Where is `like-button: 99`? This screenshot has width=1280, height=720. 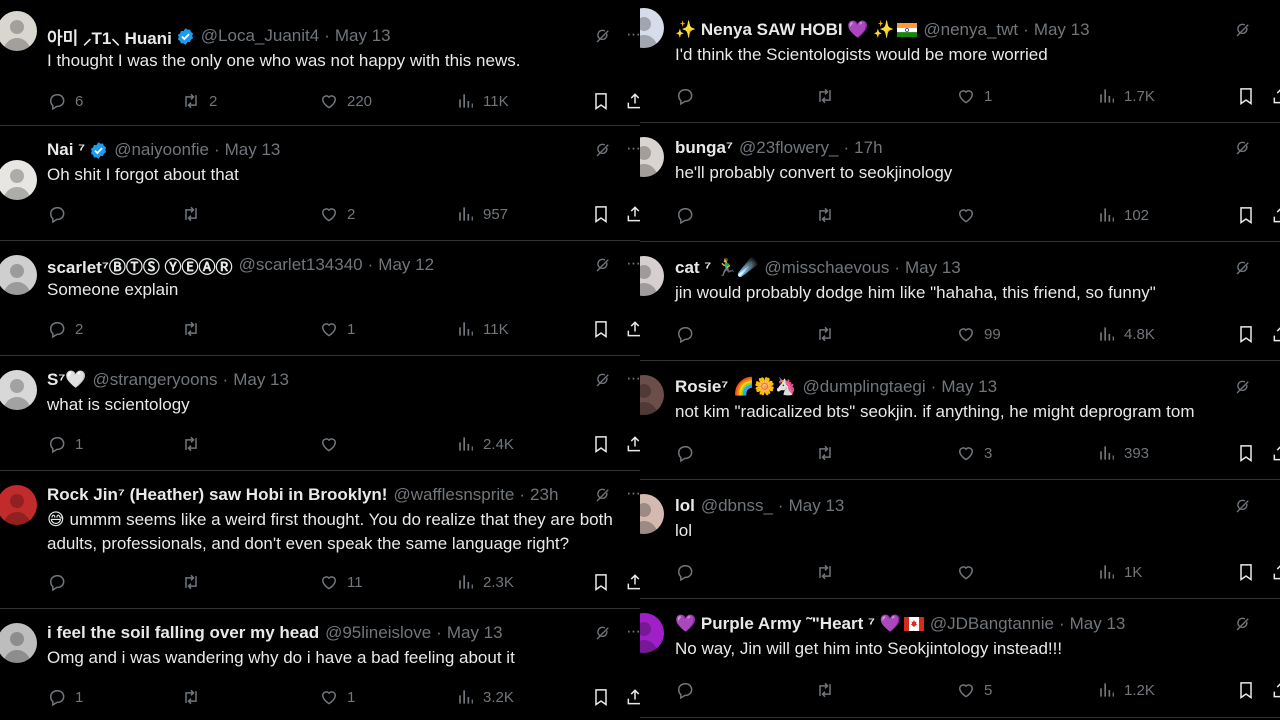
like-button: 99 is located at coordinates (978, 334).